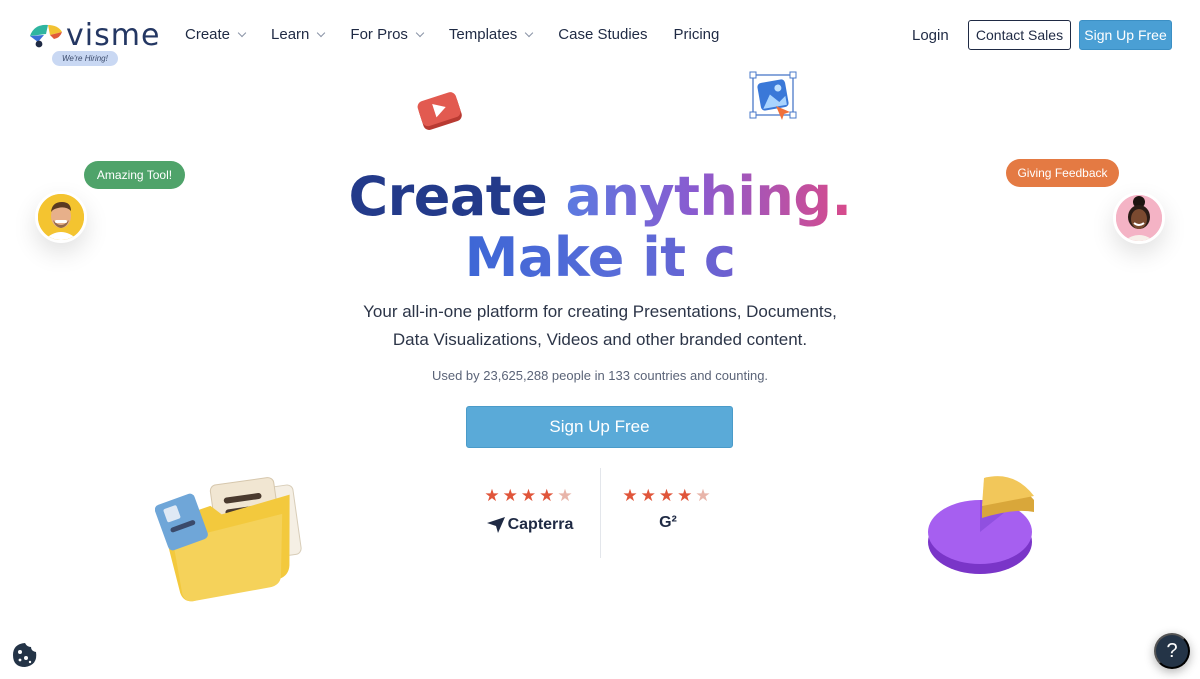 The width and height of the screenshot is (1200, 679). Describe the element at coordinates (530, 510) in the screenshot. I see `capterra-rating: ★★★★★ Capterra` at that location.